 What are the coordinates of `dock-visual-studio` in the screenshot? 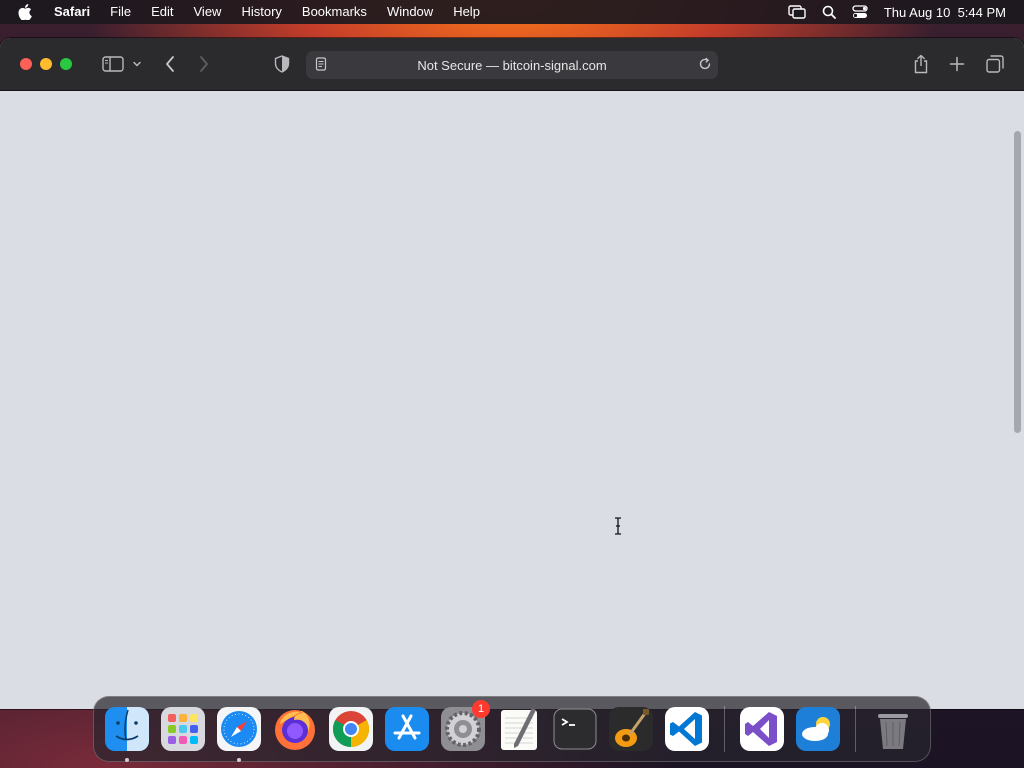 It's located at (762, 729).